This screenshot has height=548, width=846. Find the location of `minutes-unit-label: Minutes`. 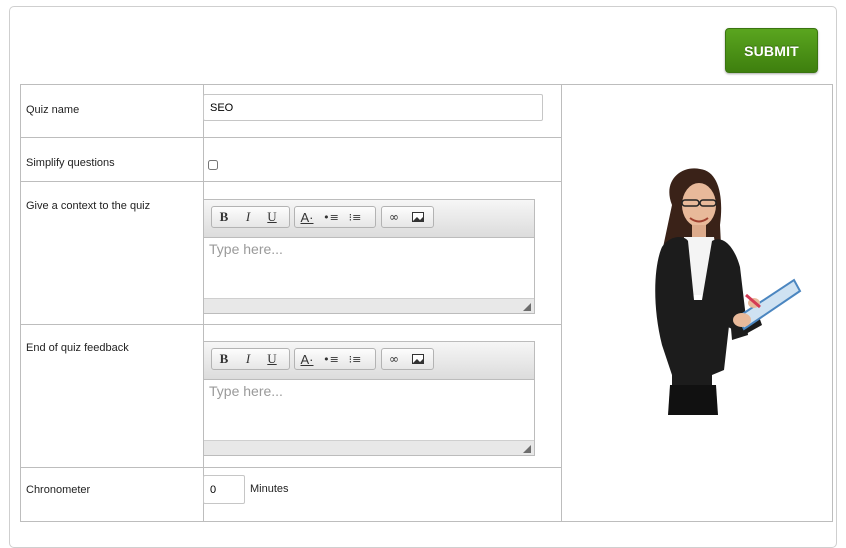

minutes-unit-label: Minutes is located at coordinates (269, 489).